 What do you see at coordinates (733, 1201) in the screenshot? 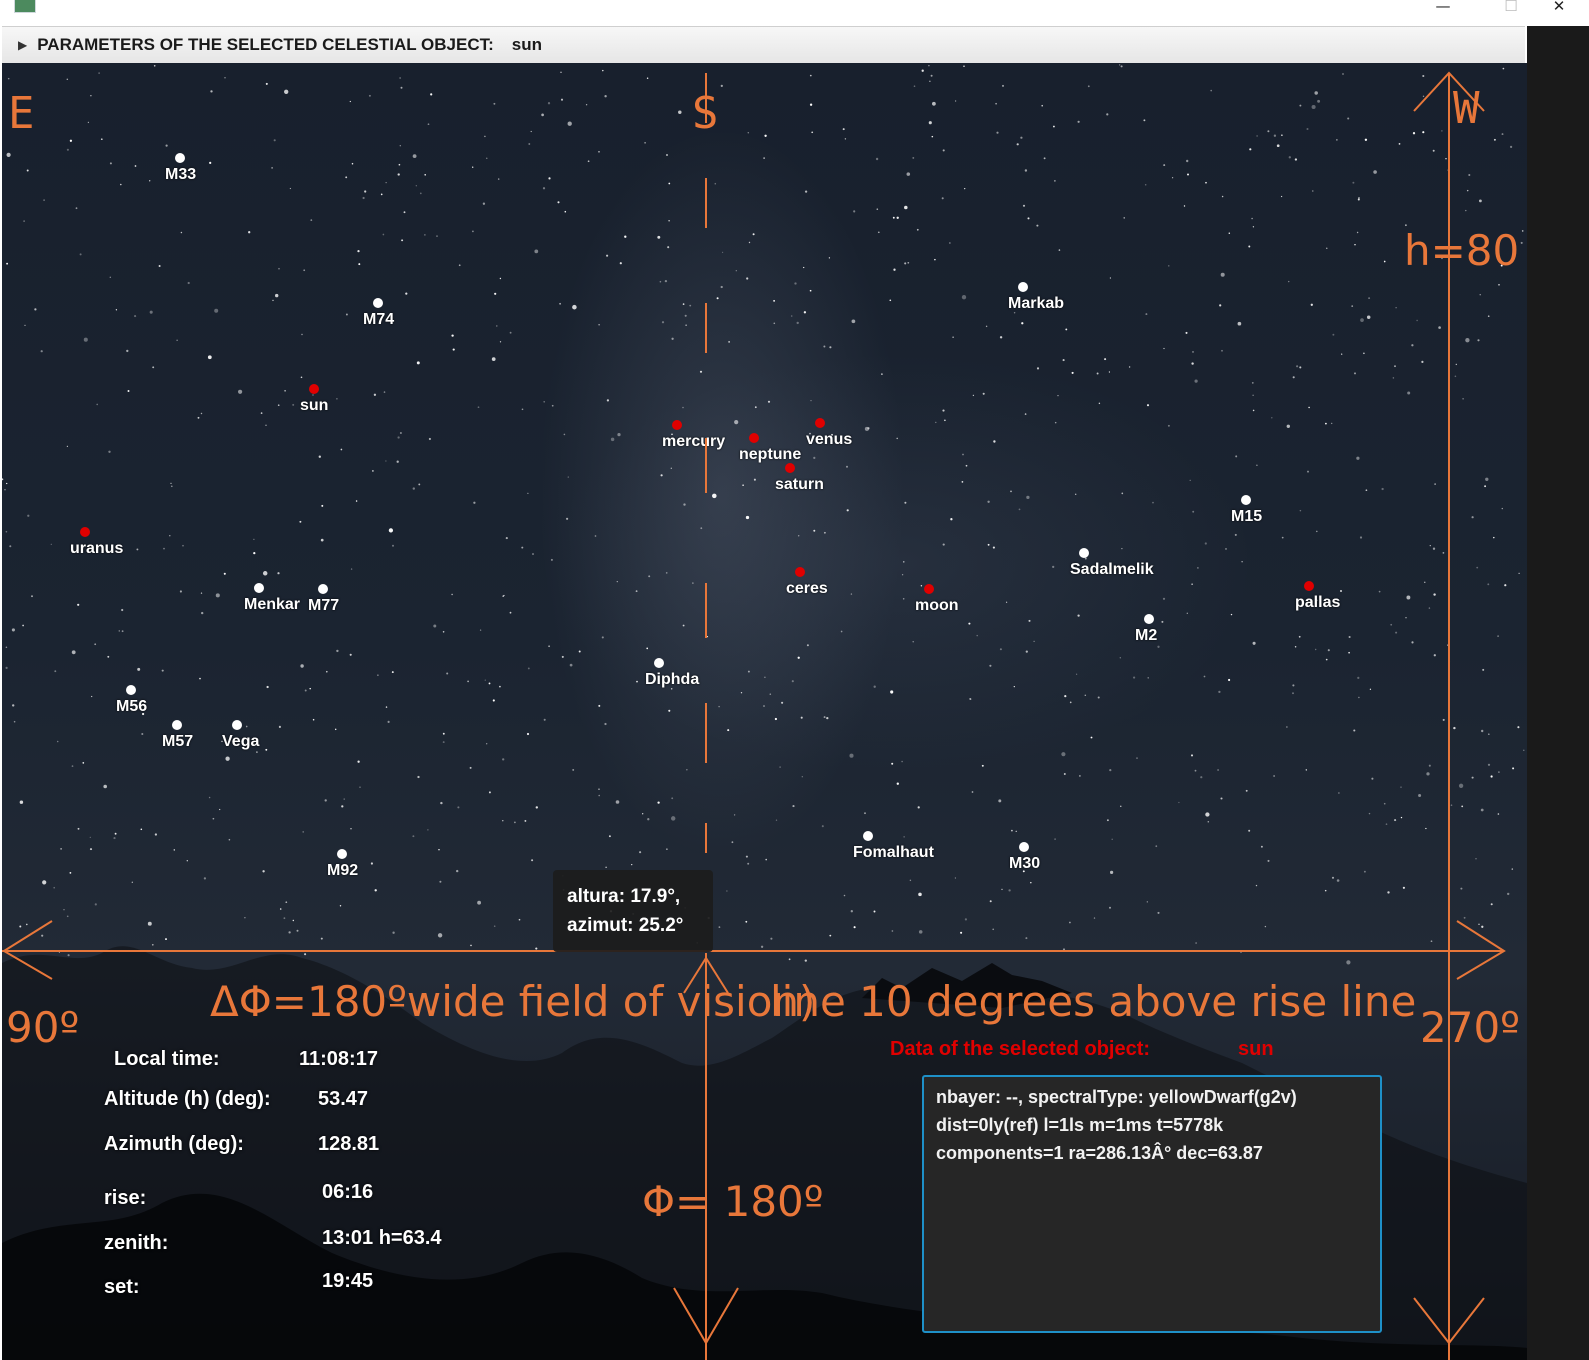
I see `phi-label: Φ= 180º` at bounding box center [733, 1201].